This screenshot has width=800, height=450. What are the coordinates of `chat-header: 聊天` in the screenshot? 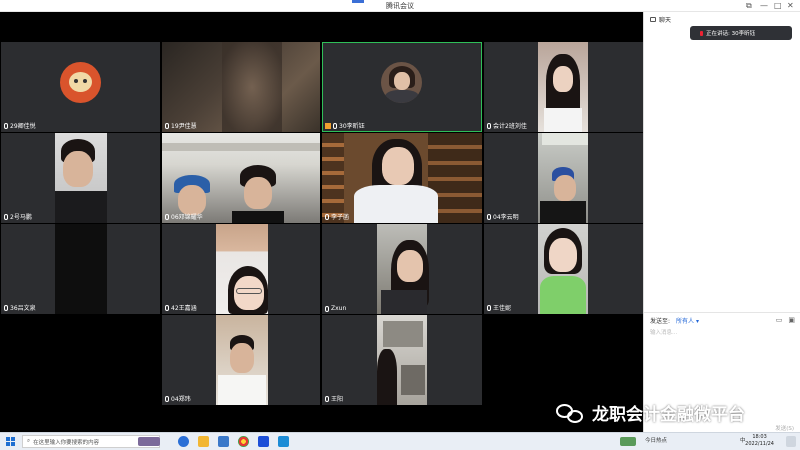 It's located at (665, 20).